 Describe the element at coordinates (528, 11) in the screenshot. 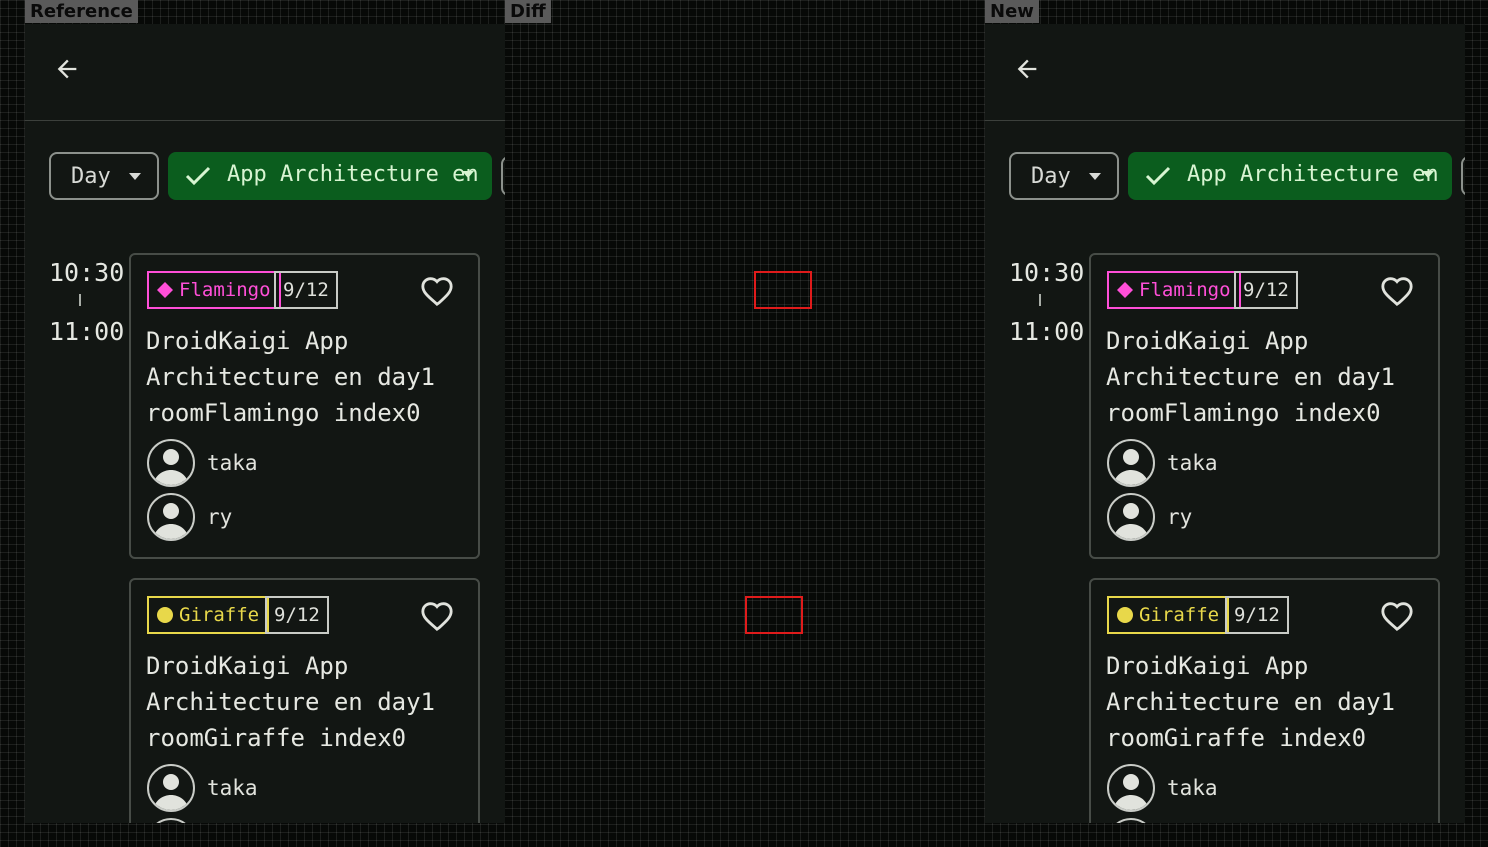

I see `diff-label: Diff` at that location.